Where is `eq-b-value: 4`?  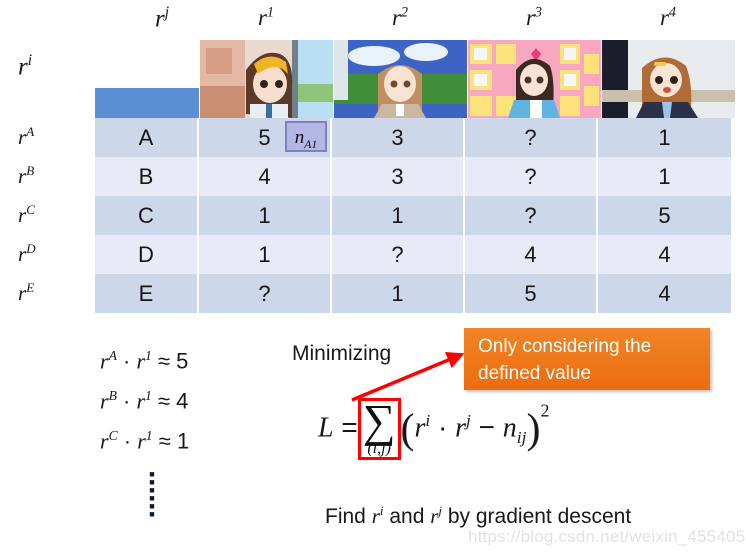 eq-b-value: 4 is located at coordinates (182, 401).